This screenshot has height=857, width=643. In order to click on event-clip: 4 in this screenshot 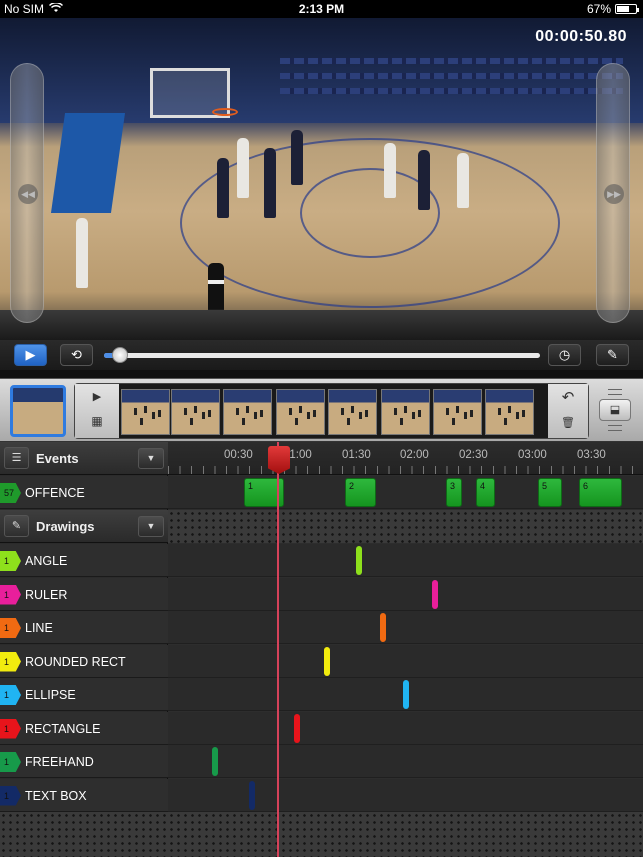, I will do `click(485, 492)`.